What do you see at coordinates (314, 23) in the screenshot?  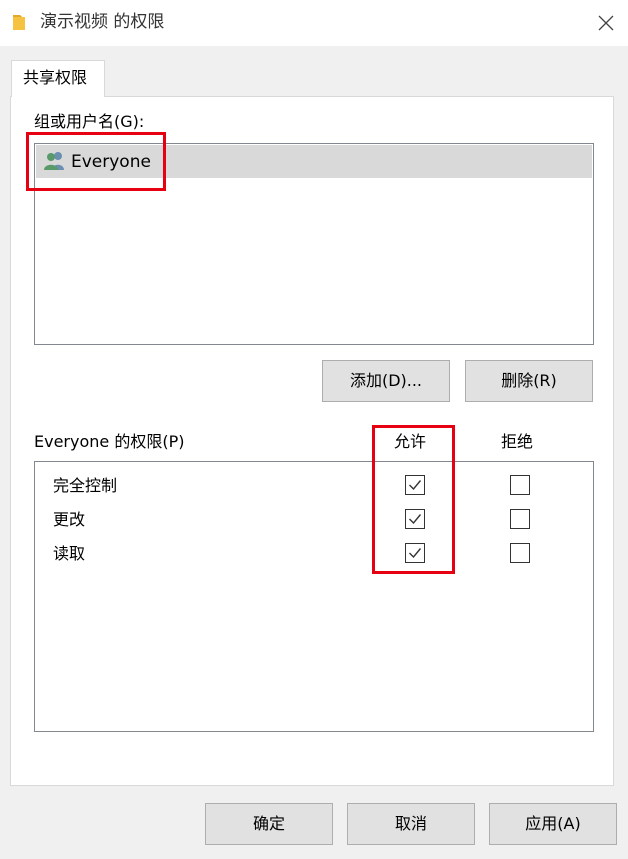 I see `title-bar: 演示视频 的权限` at bounding box center [314, 23].